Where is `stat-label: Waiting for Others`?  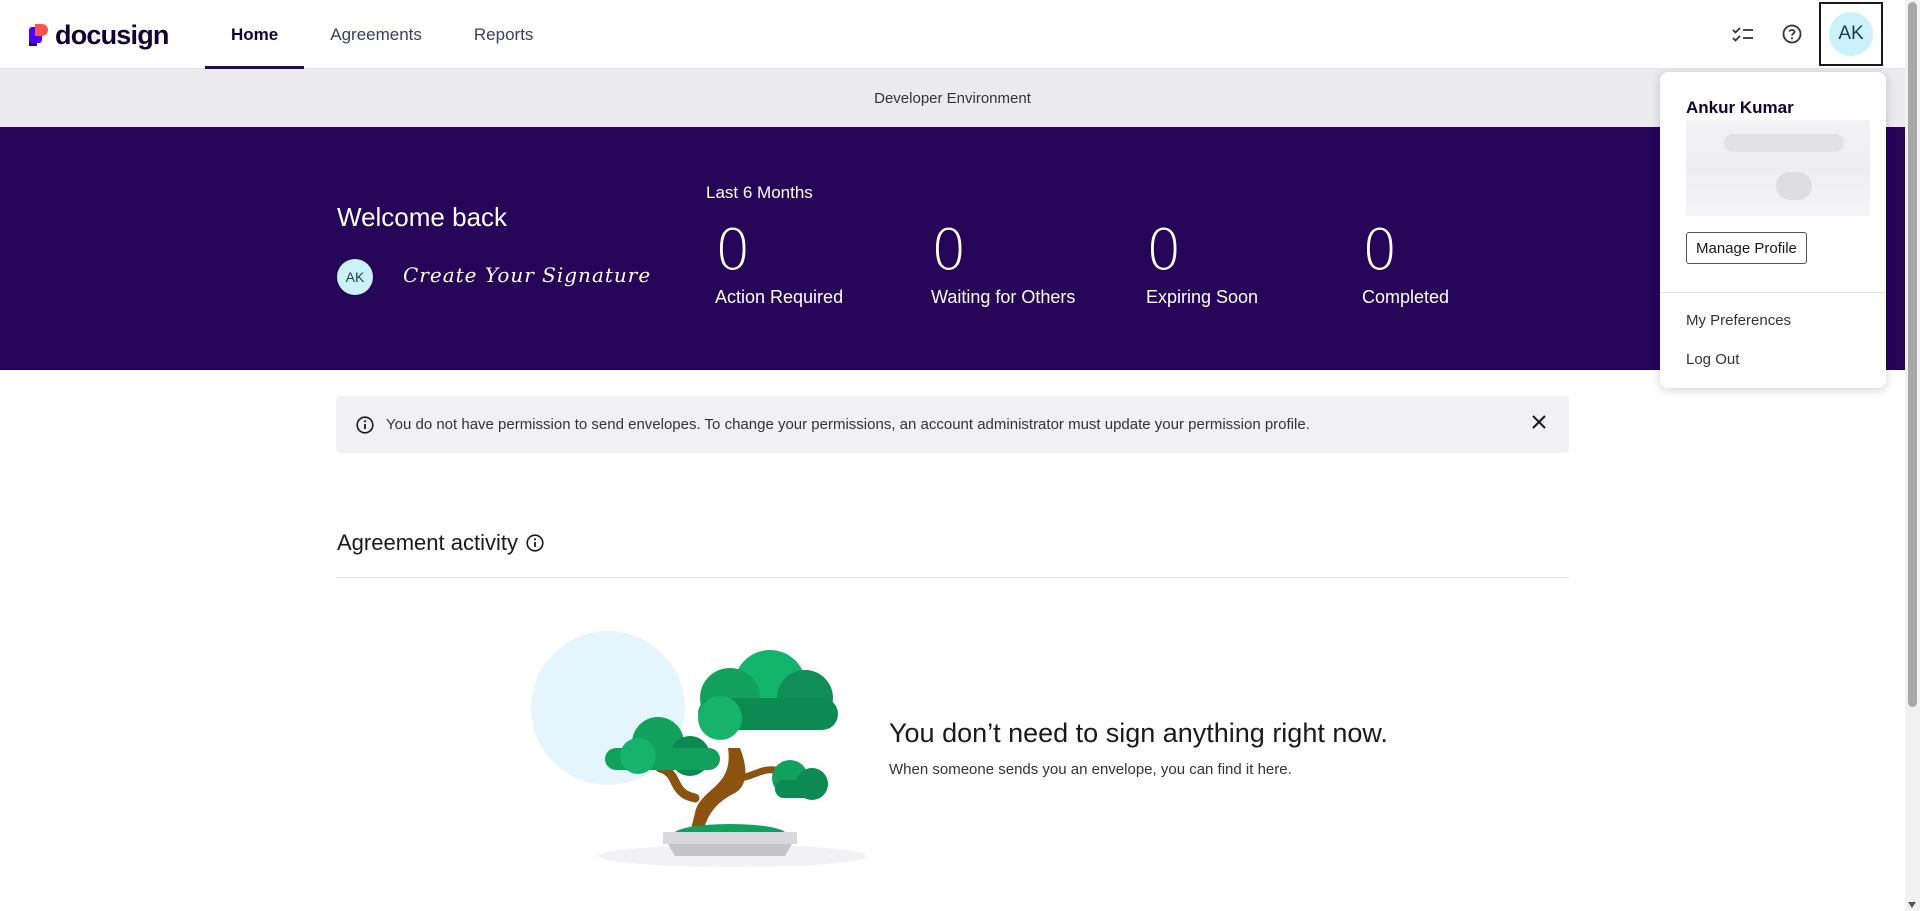 stat-label: Waiting for Others is located at coordinates (1003, 297).